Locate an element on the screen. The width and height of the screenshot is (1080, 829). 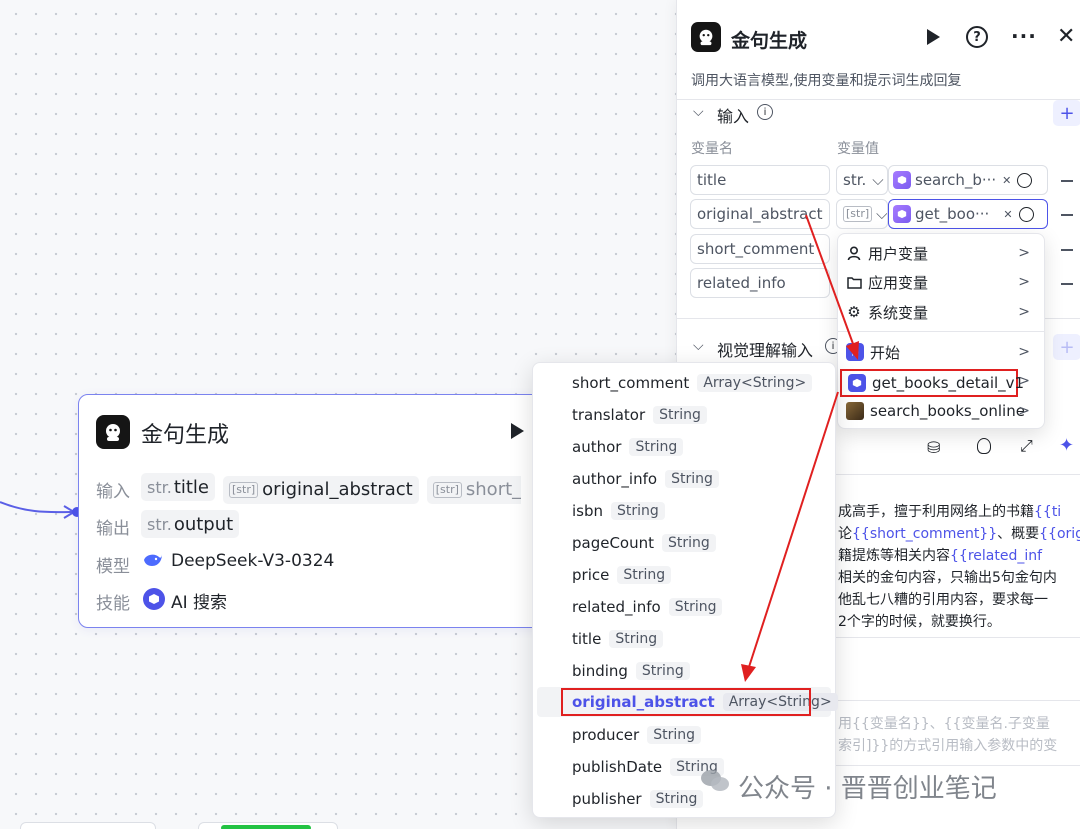
watermark-text: 公众号 · 晋晋创业笔记 is located at coordinates (867, 789).